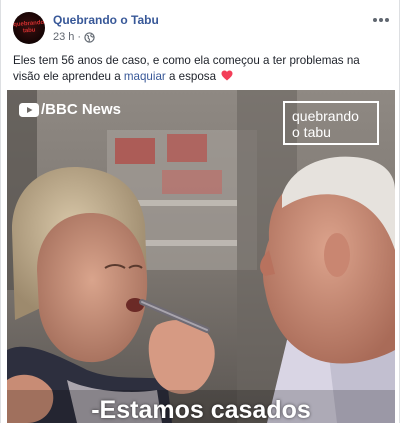  I want to click on youtube-icon, so click(29, 109).